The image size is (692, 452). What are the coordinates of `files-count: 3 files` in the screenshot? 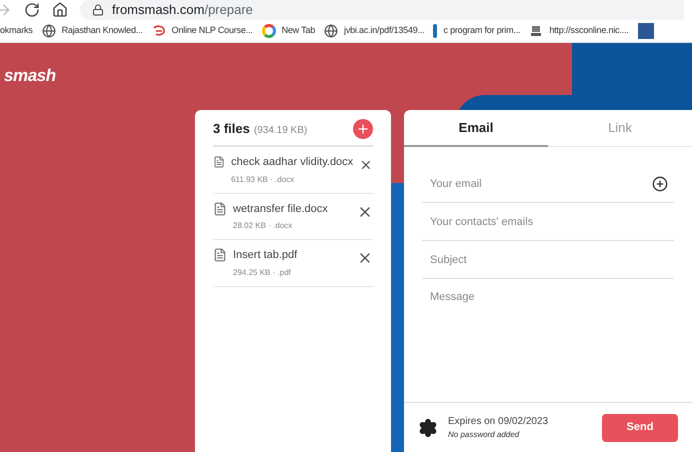 It's located at (231, 129).